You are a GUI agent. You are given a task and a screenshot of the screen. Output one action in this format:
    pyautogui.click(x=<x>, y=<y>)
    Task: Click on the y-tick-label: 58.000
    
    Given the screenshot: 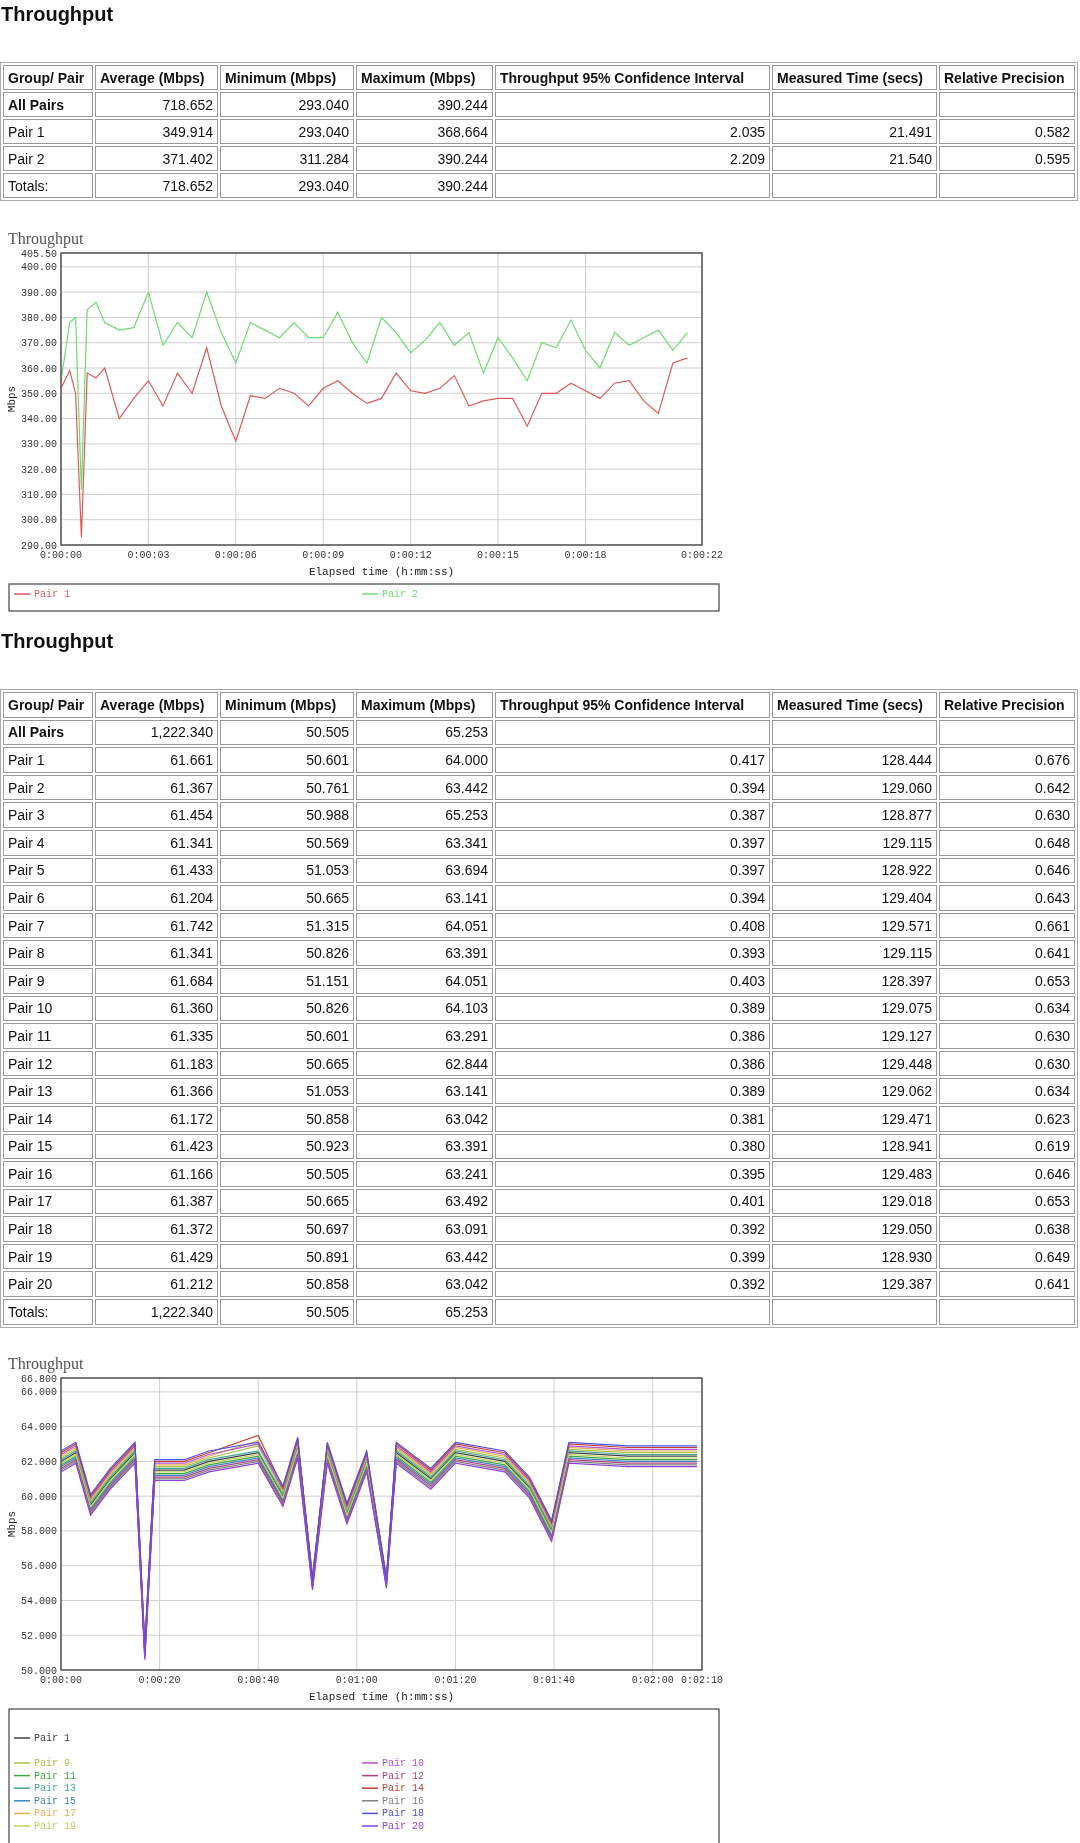 What is the action you would take?
    pyautogui.click(x=39, y=1532)
    